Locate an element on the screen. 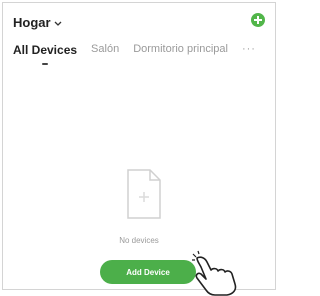 The height and width of the screenshot is (296, 320). tab-all-devices: All Devices is located at coordinates (45, 54).